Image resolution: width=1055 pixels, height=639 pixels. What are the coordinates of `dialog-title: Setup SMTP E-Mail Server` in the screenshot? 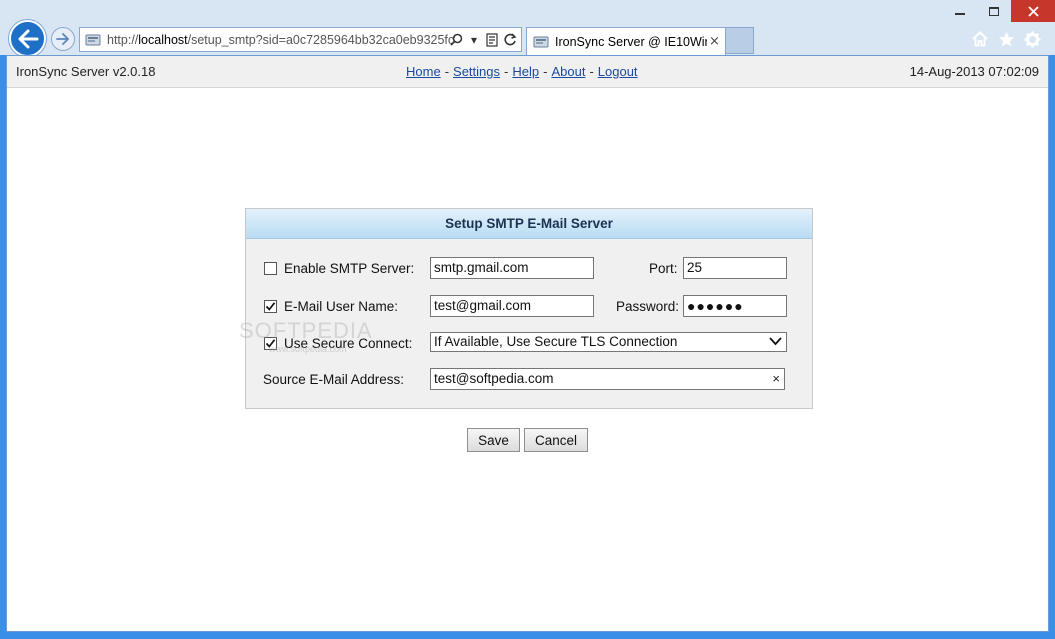 It's located at (529, 224).